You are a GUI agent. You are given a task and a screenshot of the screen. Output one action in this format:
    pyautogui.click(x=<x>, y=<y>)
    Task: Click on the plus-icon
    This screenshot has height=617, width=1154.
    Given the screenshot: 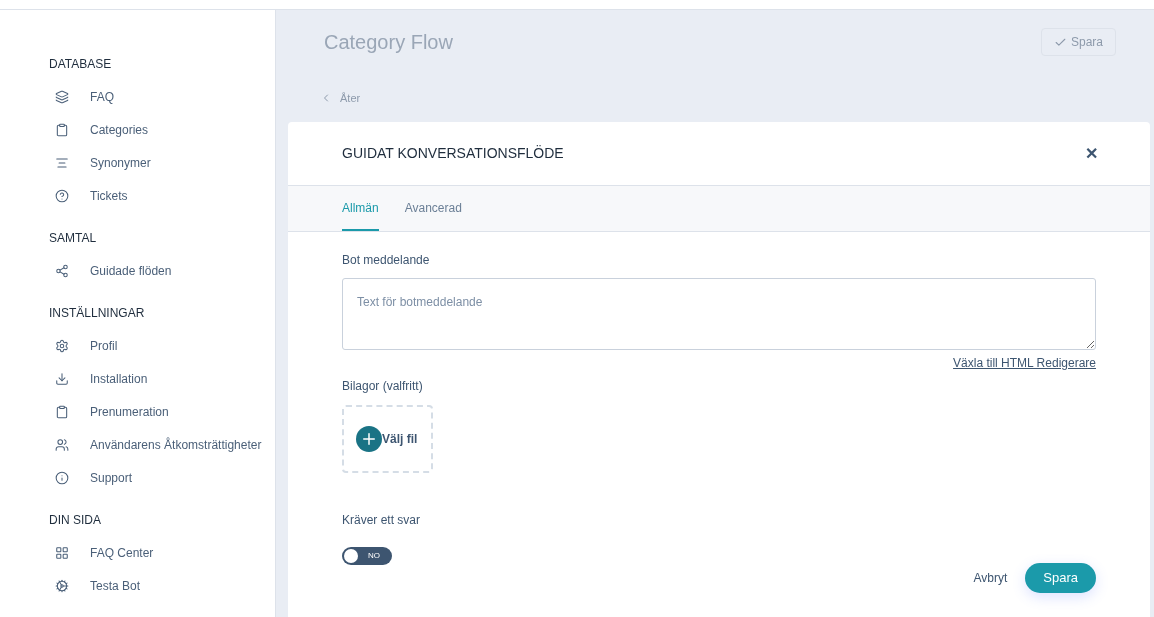 What is the action you would take?
    pyautogui.click(x=369, y=439)
    